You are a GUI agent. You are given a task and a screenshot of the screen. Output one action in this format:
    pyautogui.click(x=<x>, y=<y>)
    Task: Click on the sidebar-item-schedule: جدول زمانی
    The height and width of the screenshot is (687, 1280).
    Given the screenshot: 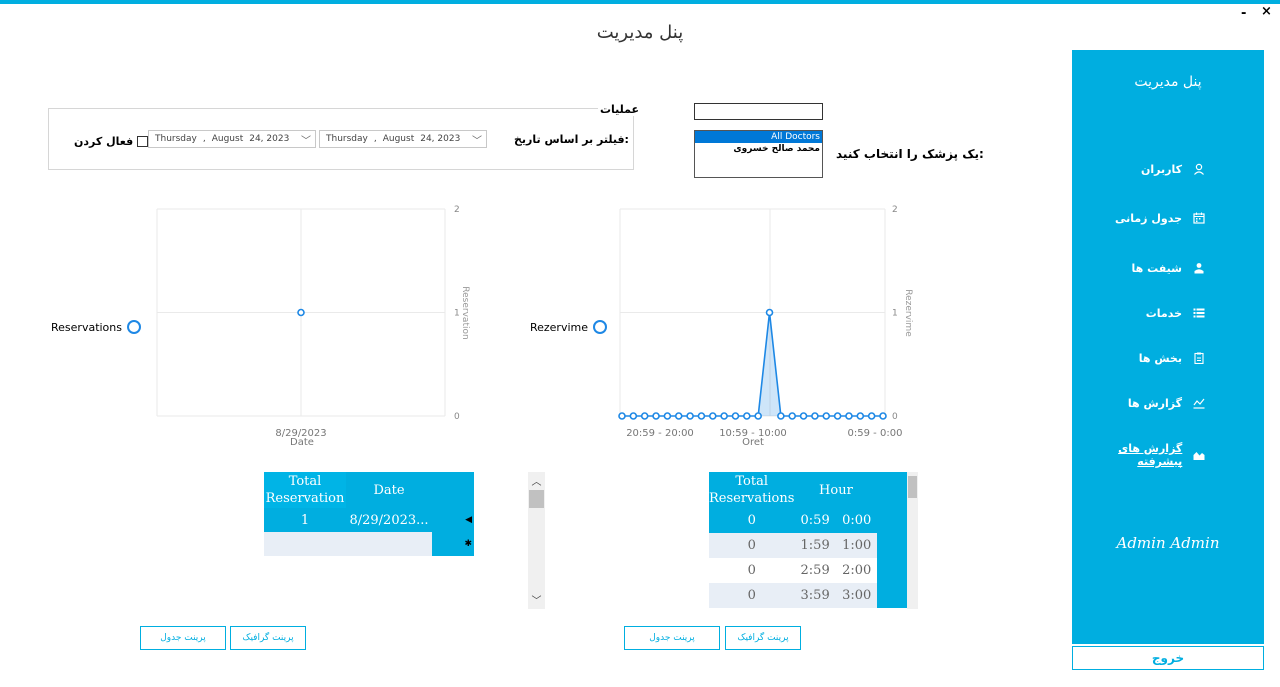 What is the action you would take?
    pyautogui.click(x=1160, y=218)
    